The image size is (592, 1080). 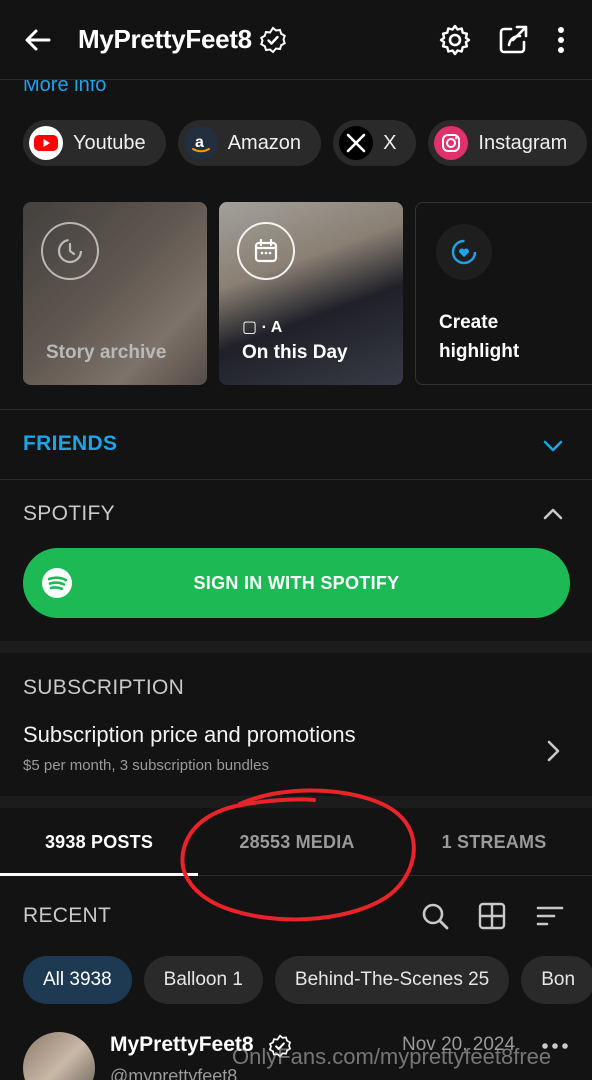 What do you see at coordinates (295, 352) in the screenshot?
I see `on-this-day-label: On this Day` at bounding box center [295, 352].